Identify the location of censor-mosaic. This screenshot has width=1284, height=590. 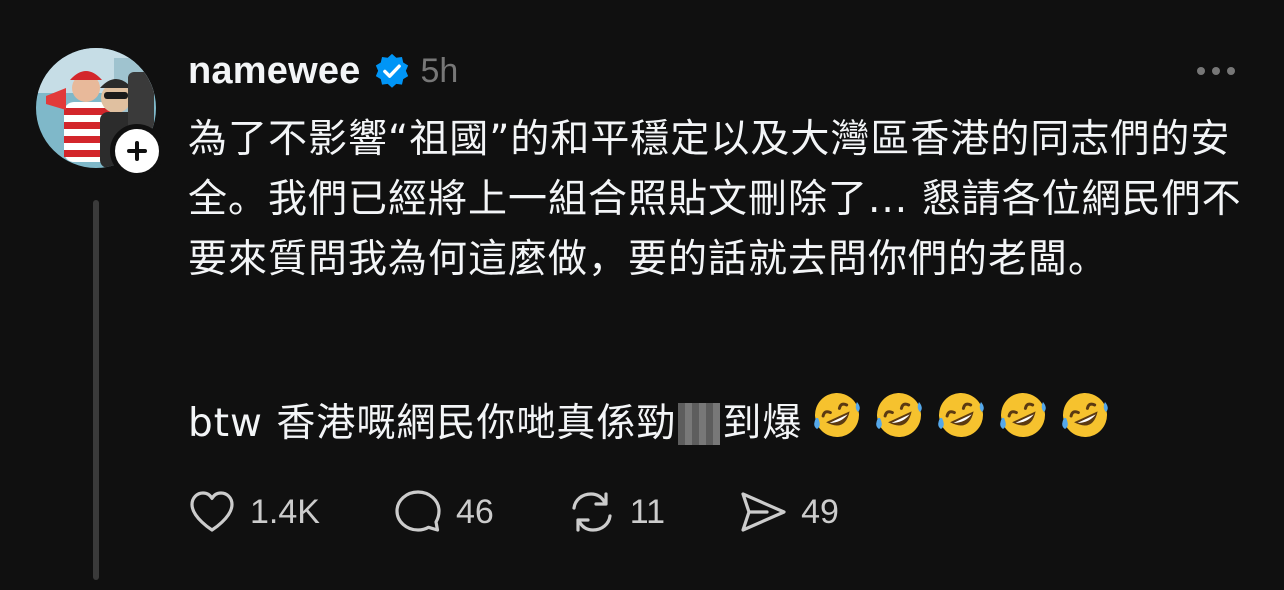
(699, 424).